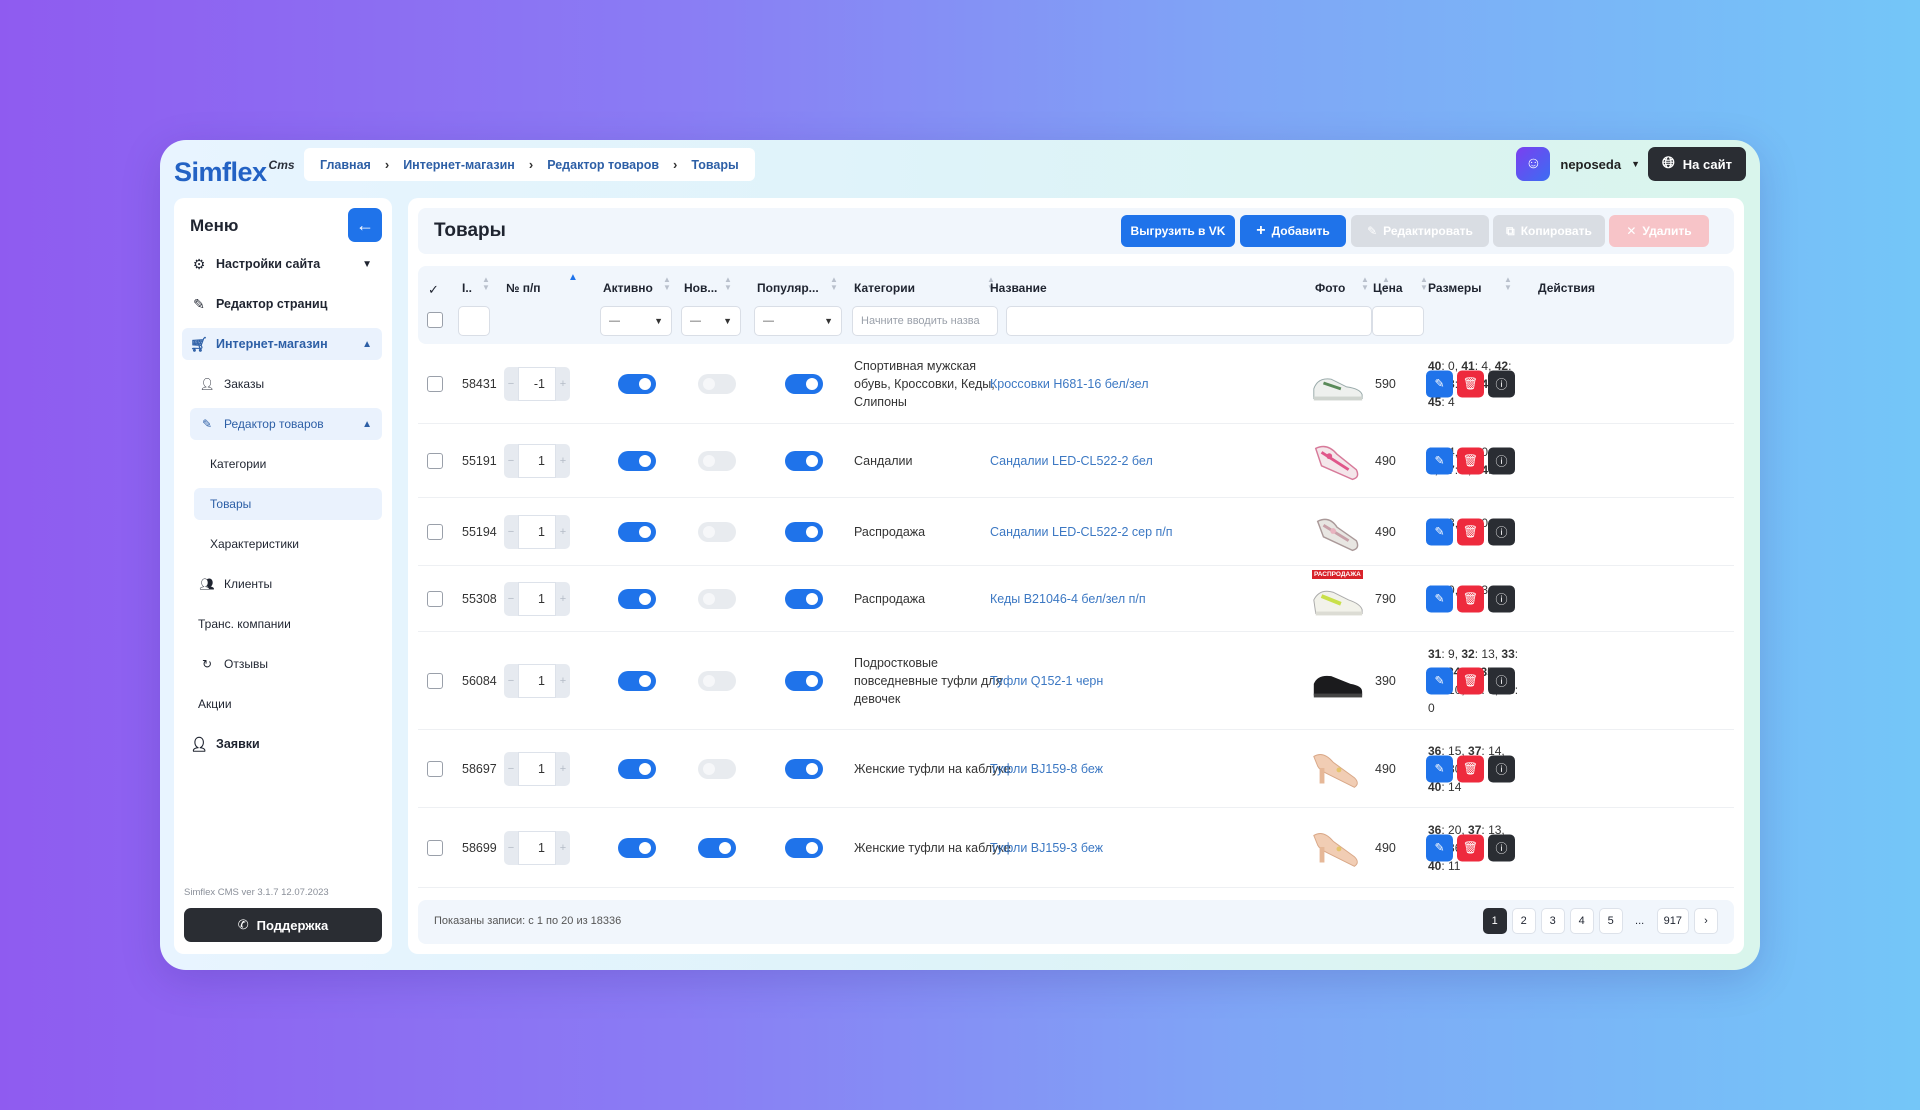  What do you see at coordinates (282, 464) in the screenshot?
I see `sidebar-item-categories: Категории` at bounding box center [282, 464].